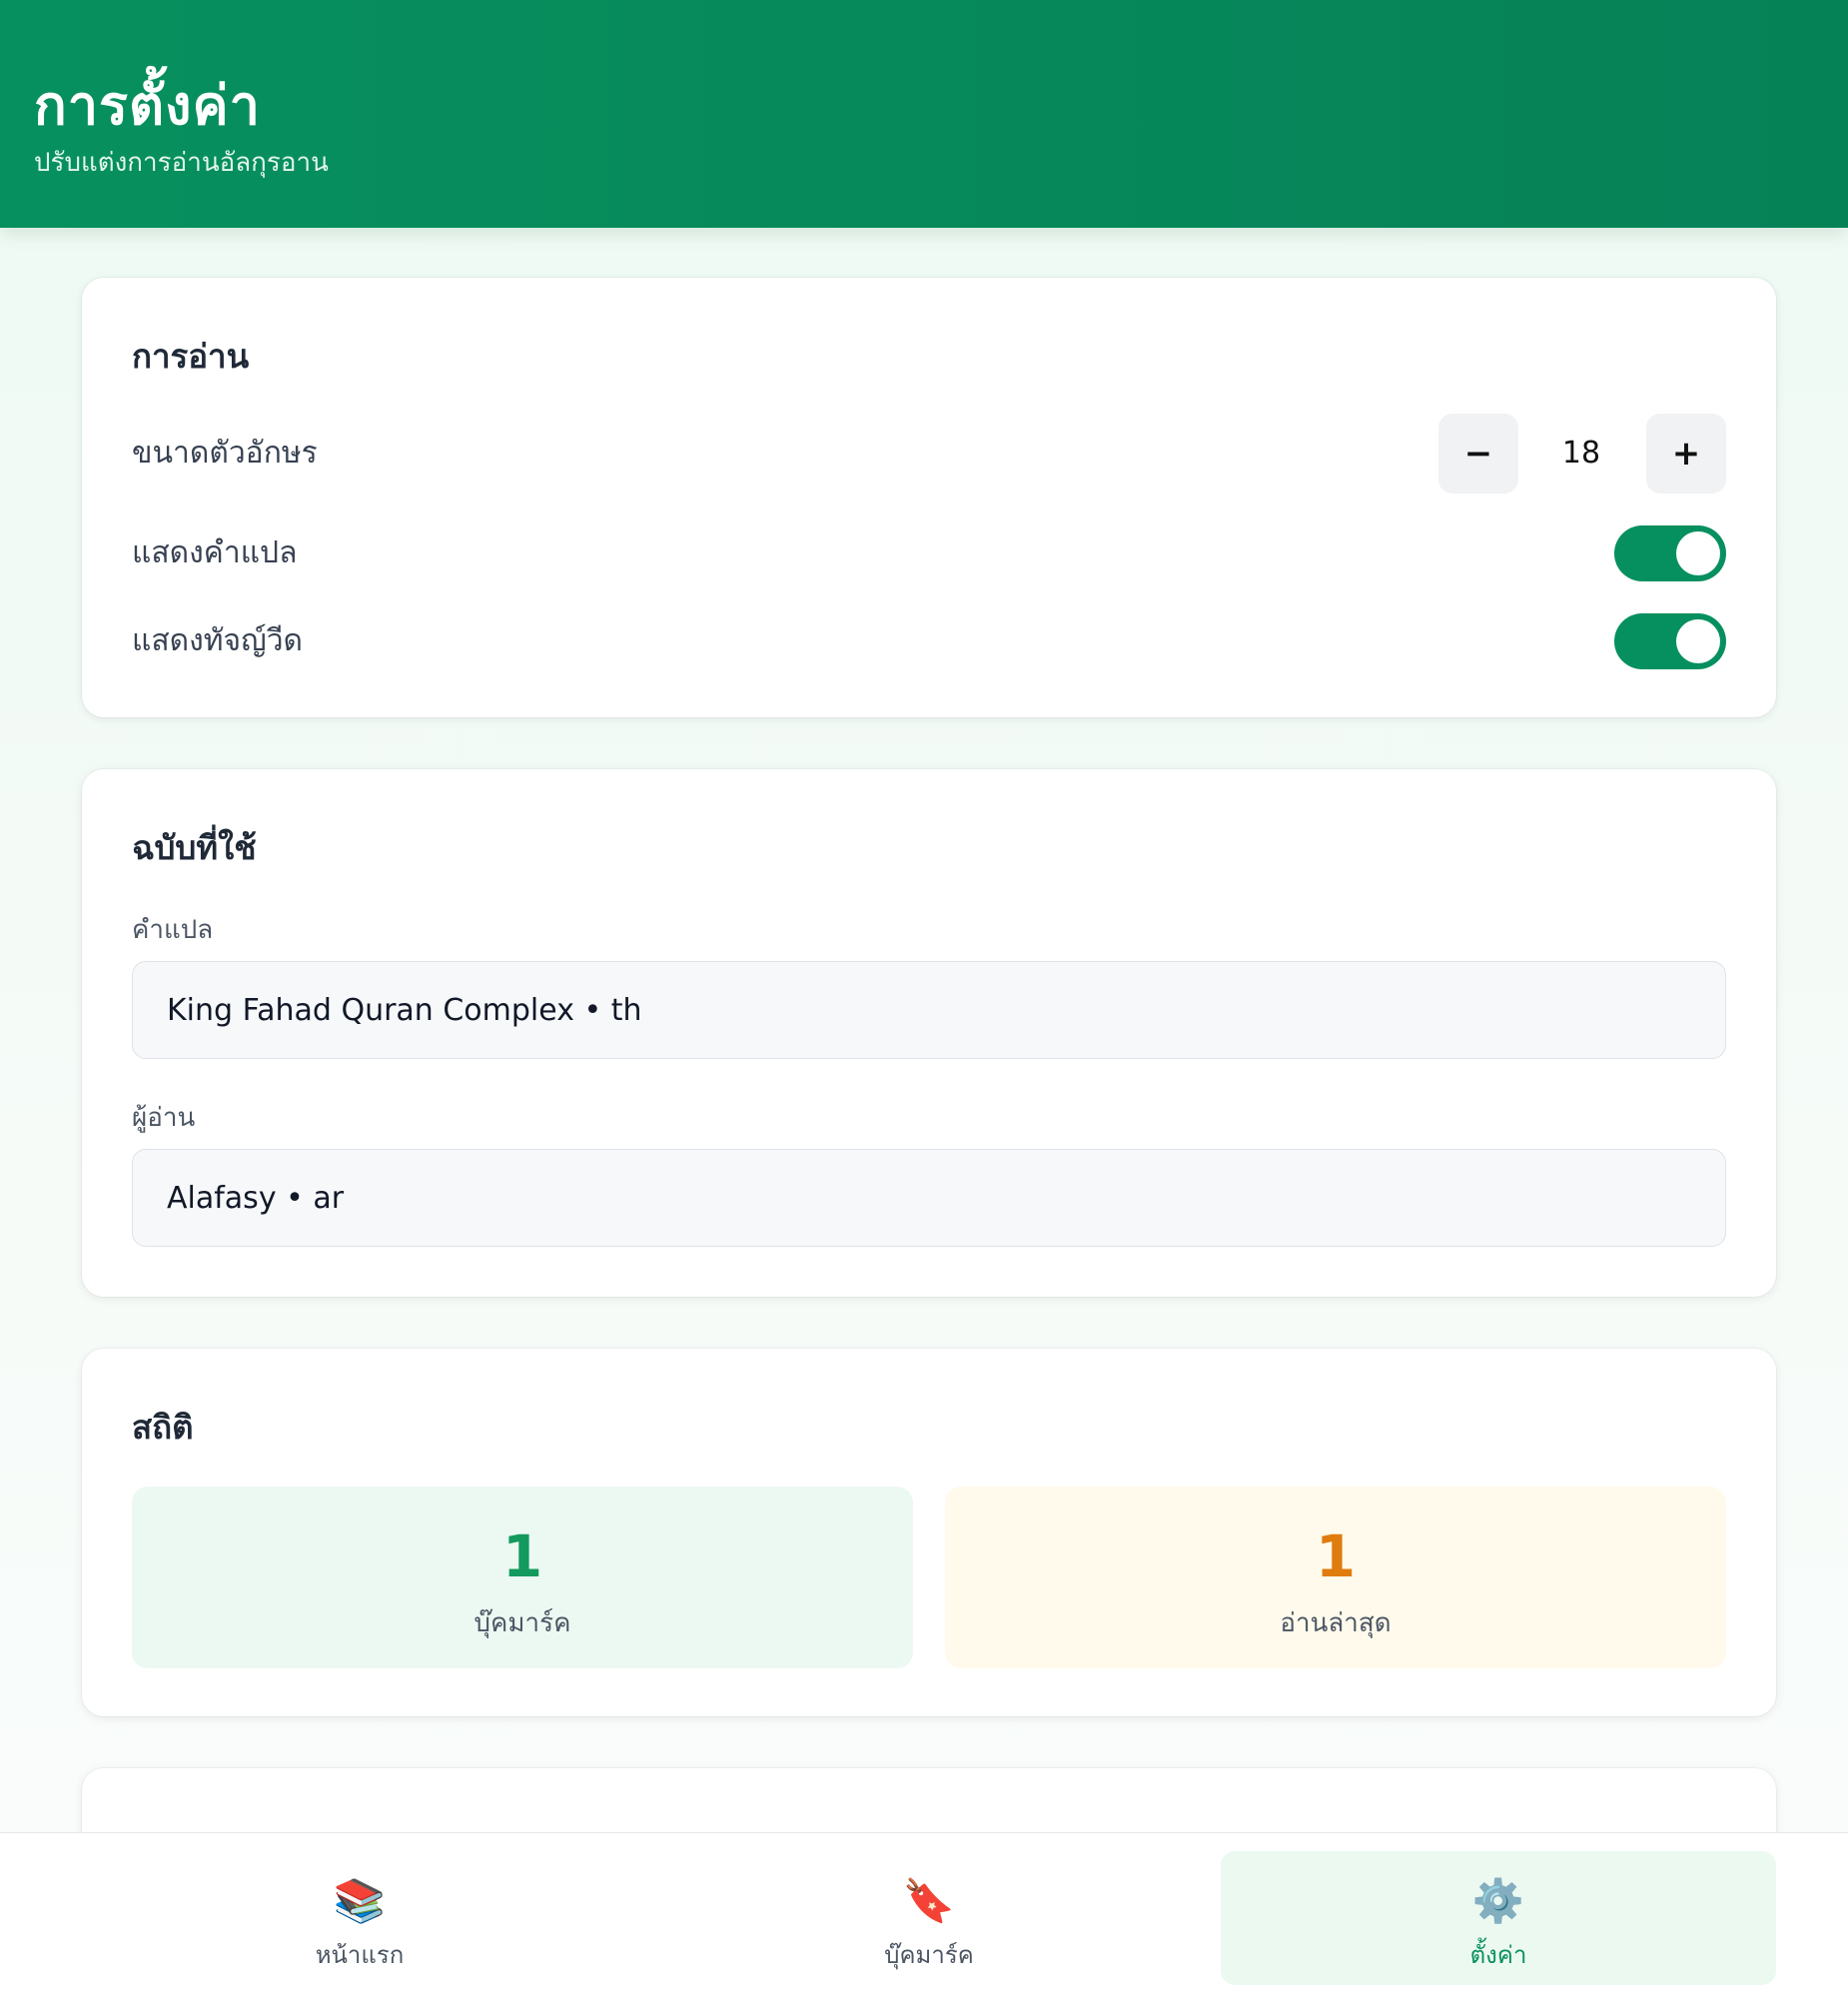  Describe the element at coordinates (256, 1198) in the screenshot. I see `reciter-select-value: Alafasy • ar` at that location.